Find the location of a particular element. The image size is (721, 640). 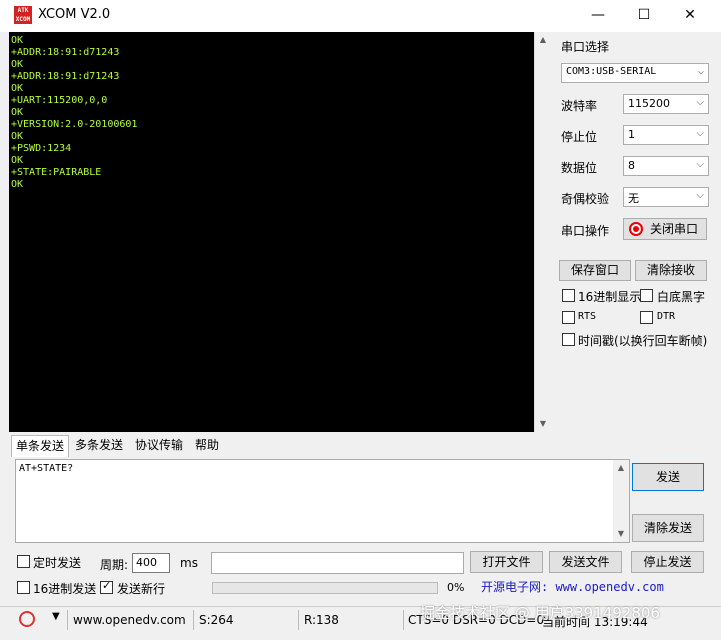

dtr-checkbox is located at coordinates (646, 317).